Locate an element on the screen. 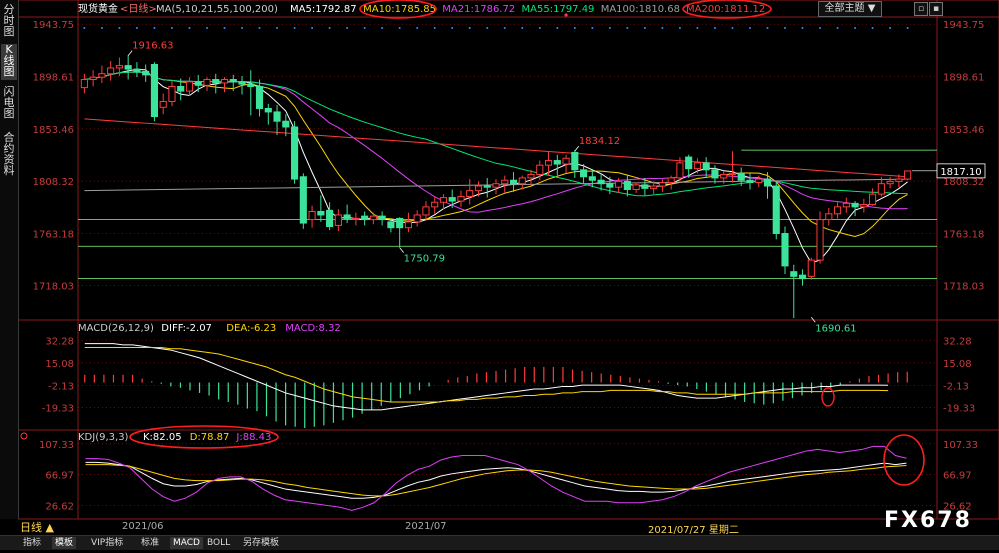 Image resolution: width=999 pixels, height=553 pixels. kdj-d-line is located at coordinates (496, 480).